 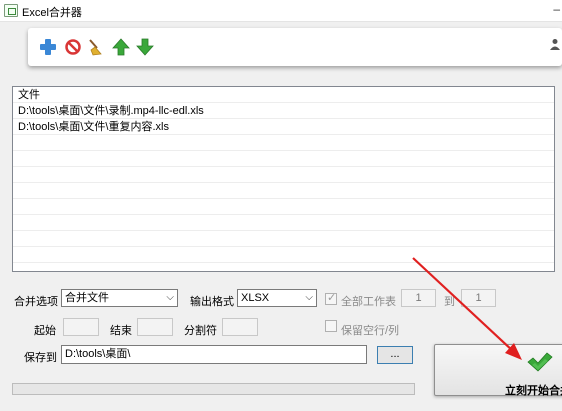 What do you see at coordinates (370, 331) in the screenshot?
I see `keep-blank-label: 保留空行/列` at bounding box center [370, 331].